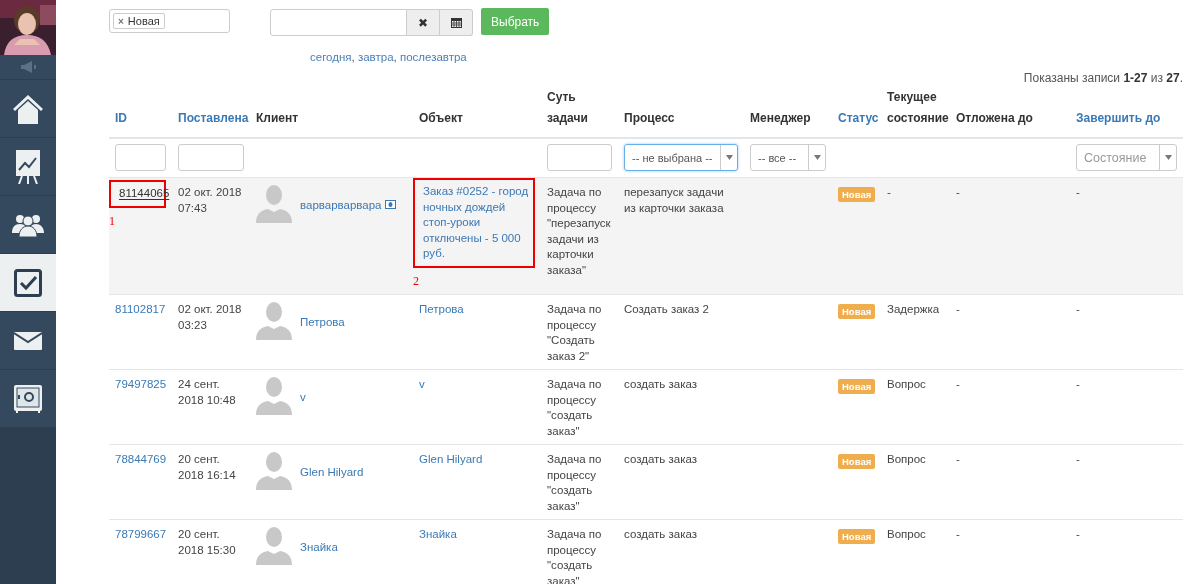 This screenshot has height=584, width=1200. Describe the element at coordinates (433, 57) in the screenshot. I see `date-link: послезавтра` at that location.